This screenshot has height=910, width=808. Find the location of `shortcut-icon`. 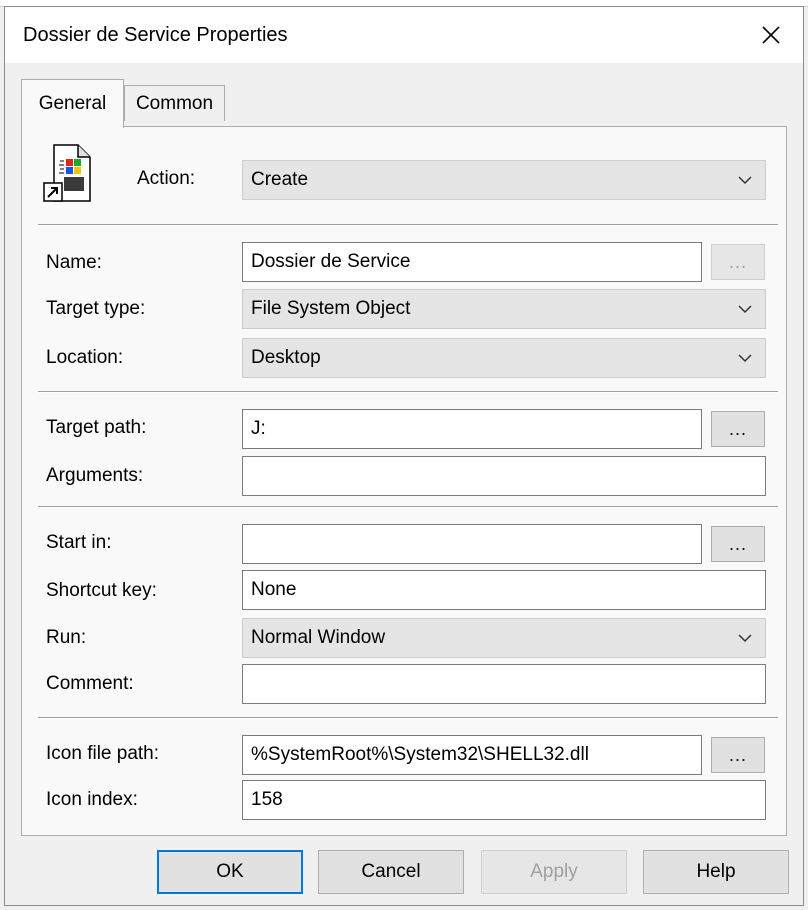

shortcut-icon is located at coordinates (68, 173).